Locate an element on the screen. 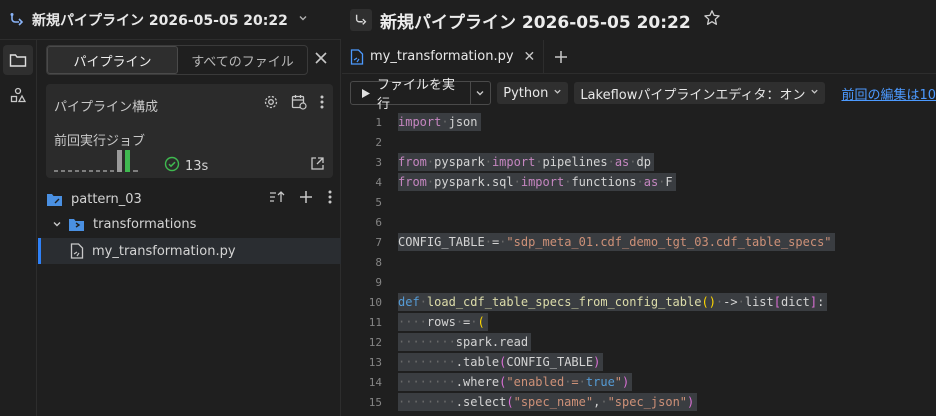 Image resolution: width=936 pixels, height=416 pixels. code-text: ········.table(CONFIG_TABLE) is located at coordinates (501, 362).